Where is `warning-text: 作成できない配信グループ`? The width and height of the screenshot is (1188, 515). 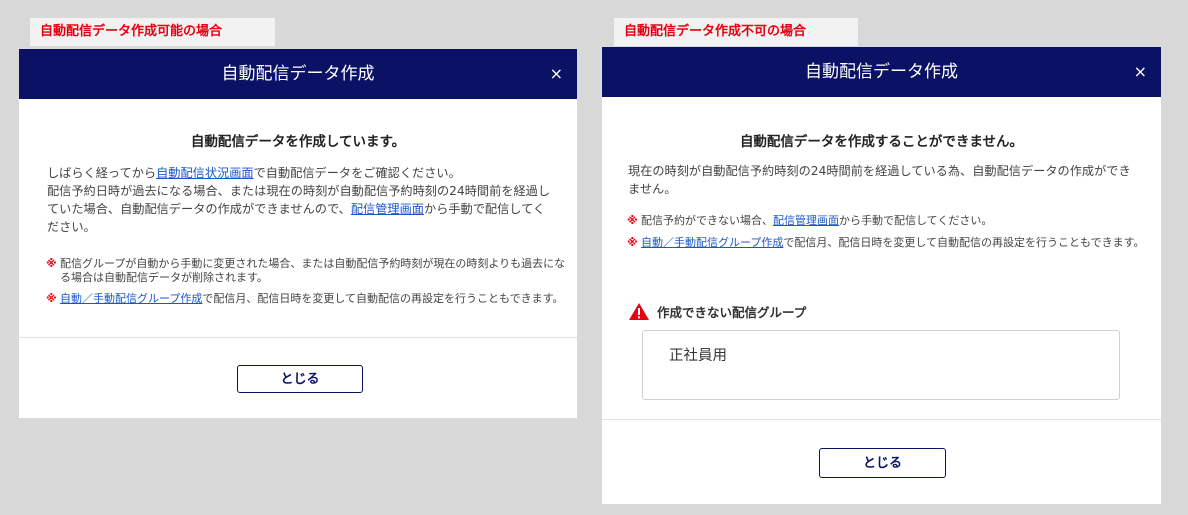 warning-text: 作成できない配信グループ is located at coordinates (732, 312).